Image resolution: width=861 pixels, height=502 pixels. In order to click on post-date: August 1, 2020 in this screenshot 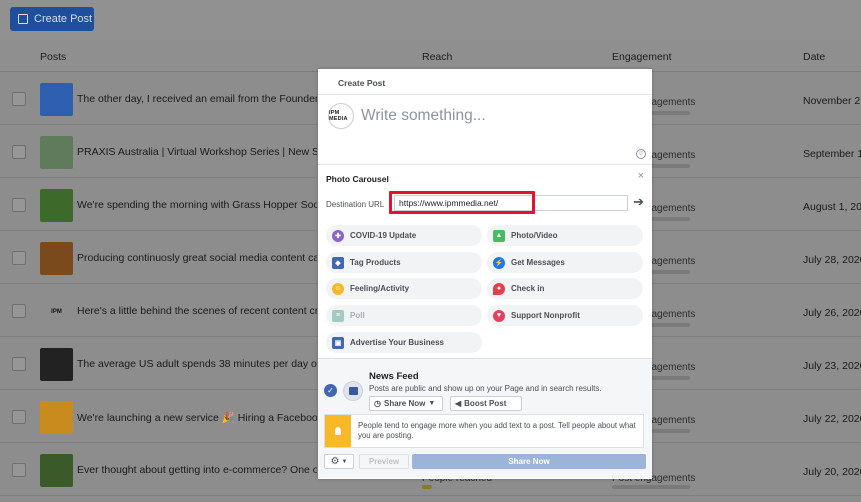, I will do `click(832, 207)`.